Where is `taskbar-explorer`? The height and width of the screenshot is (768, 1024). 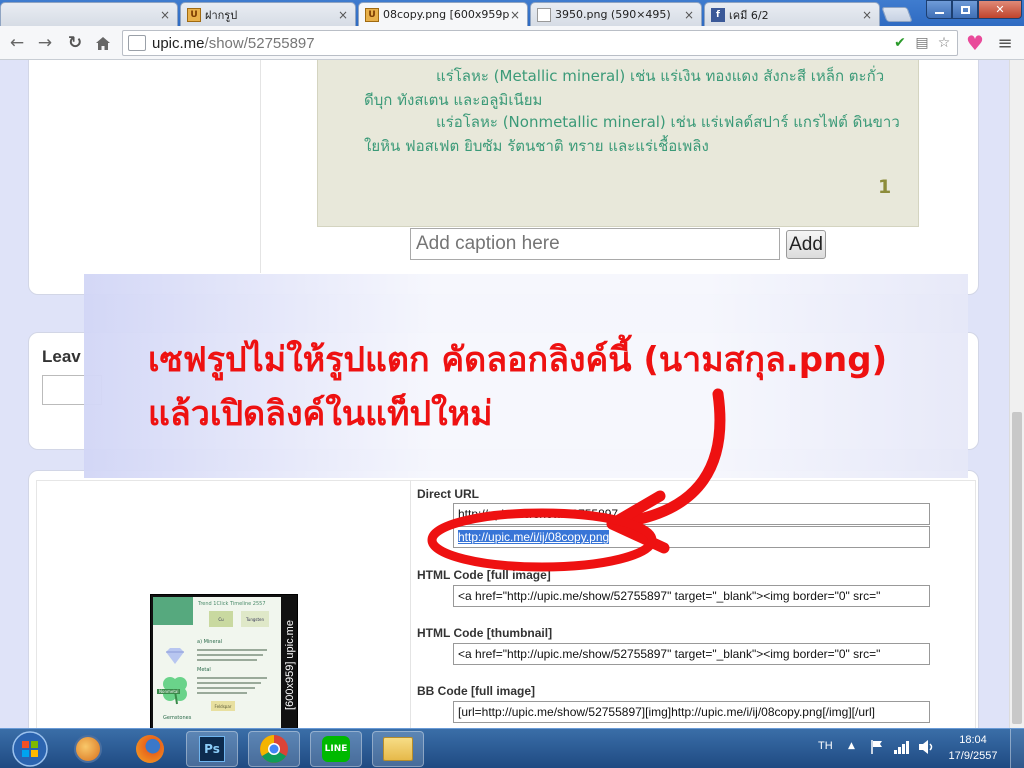
taskbar-explorer is located at coordinates (398, 749).